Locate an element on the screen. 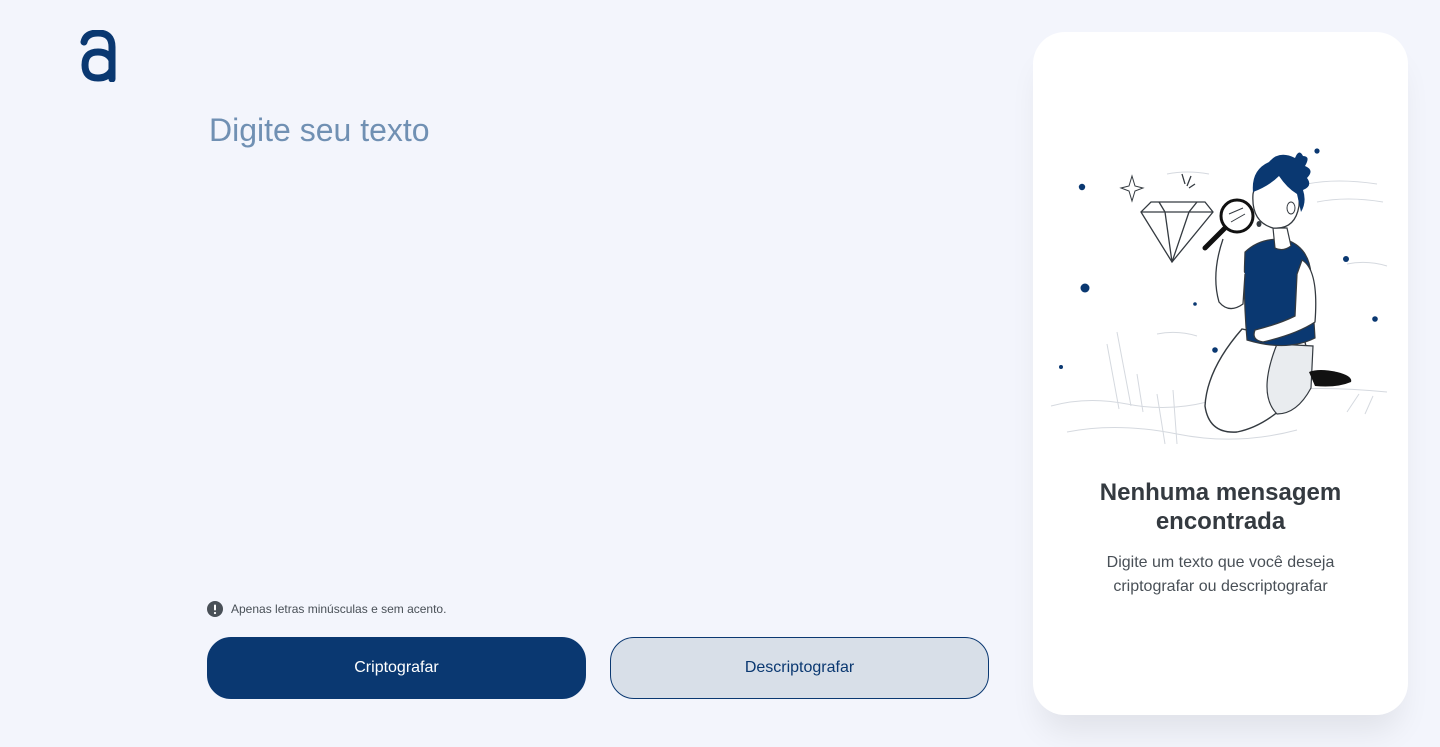  encrypt-button: Criptografar is located at coordinates (396, 668).